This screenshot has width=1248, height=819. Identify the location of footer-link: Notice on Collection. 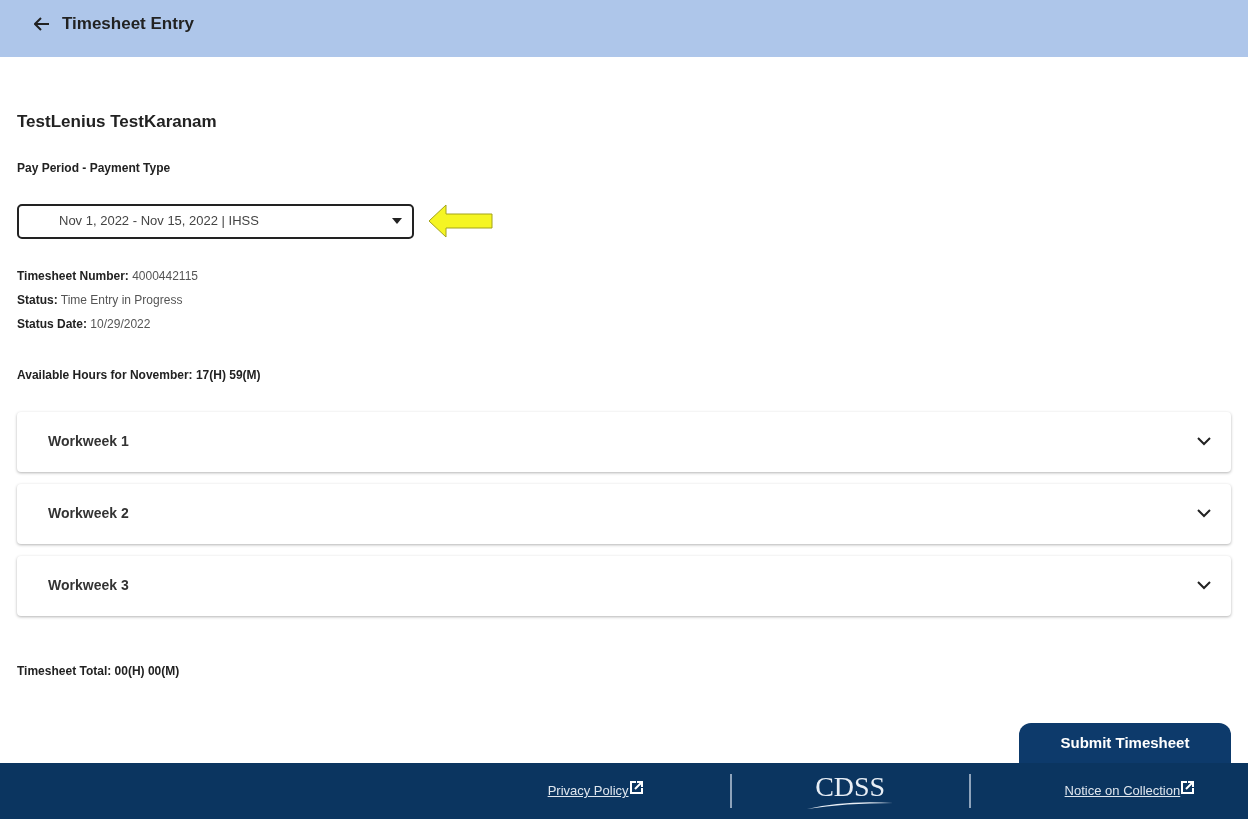
(1122, 791).